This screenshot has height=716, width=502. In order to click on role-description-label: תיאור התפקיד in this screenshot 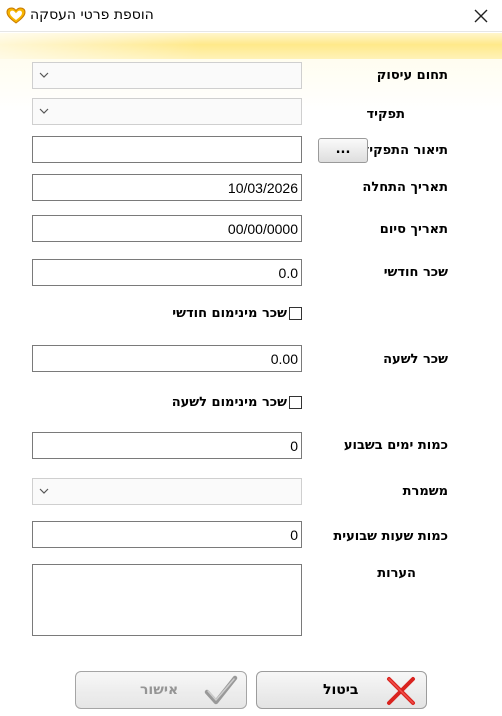, I will do `click(404, 150)`.